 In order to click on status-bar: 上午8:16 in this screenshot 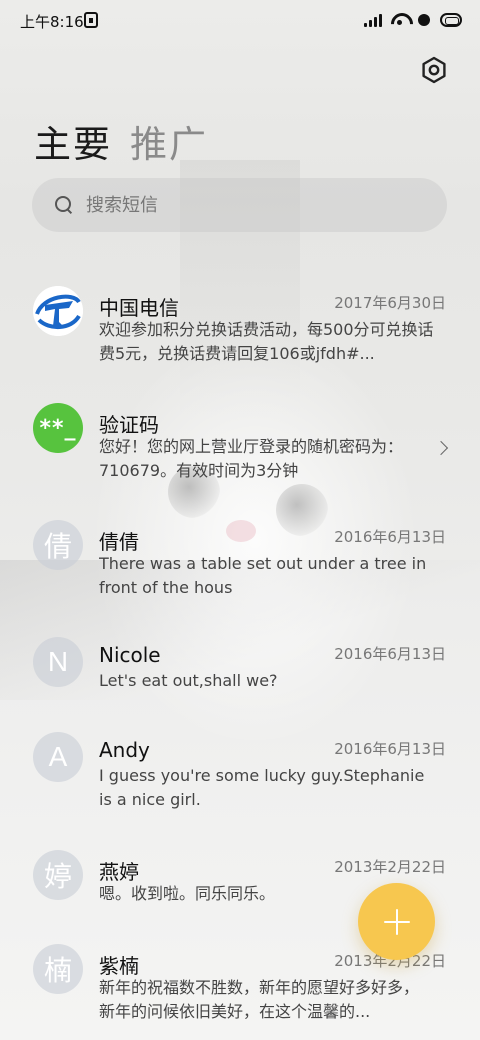, I will do `click(240, 20)`.